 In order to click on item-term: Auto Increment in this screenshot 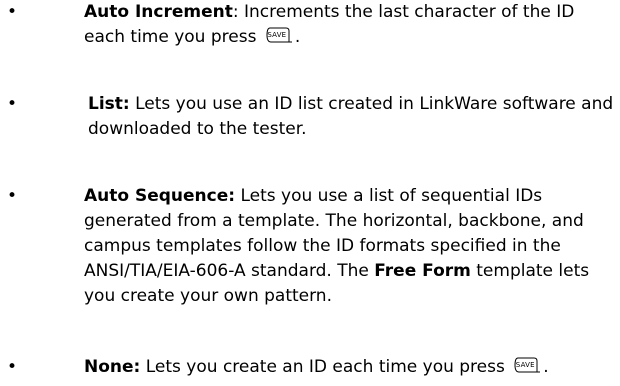, I will do `click(158, 12)`.